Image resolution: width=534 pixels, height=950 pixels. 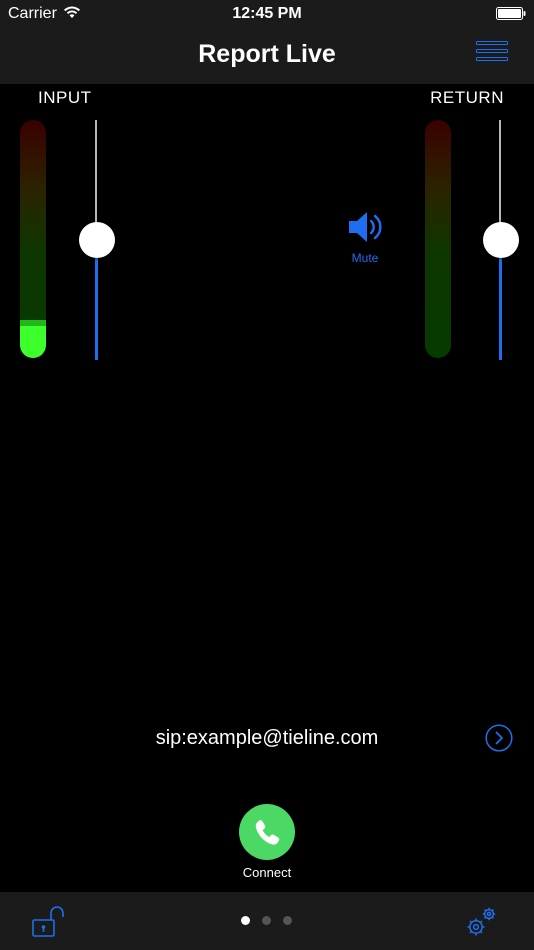 What do you see at coordinates (267, 872) in the screenshot?
I see `connect-label: Connect` at bounding box center [267, 872].